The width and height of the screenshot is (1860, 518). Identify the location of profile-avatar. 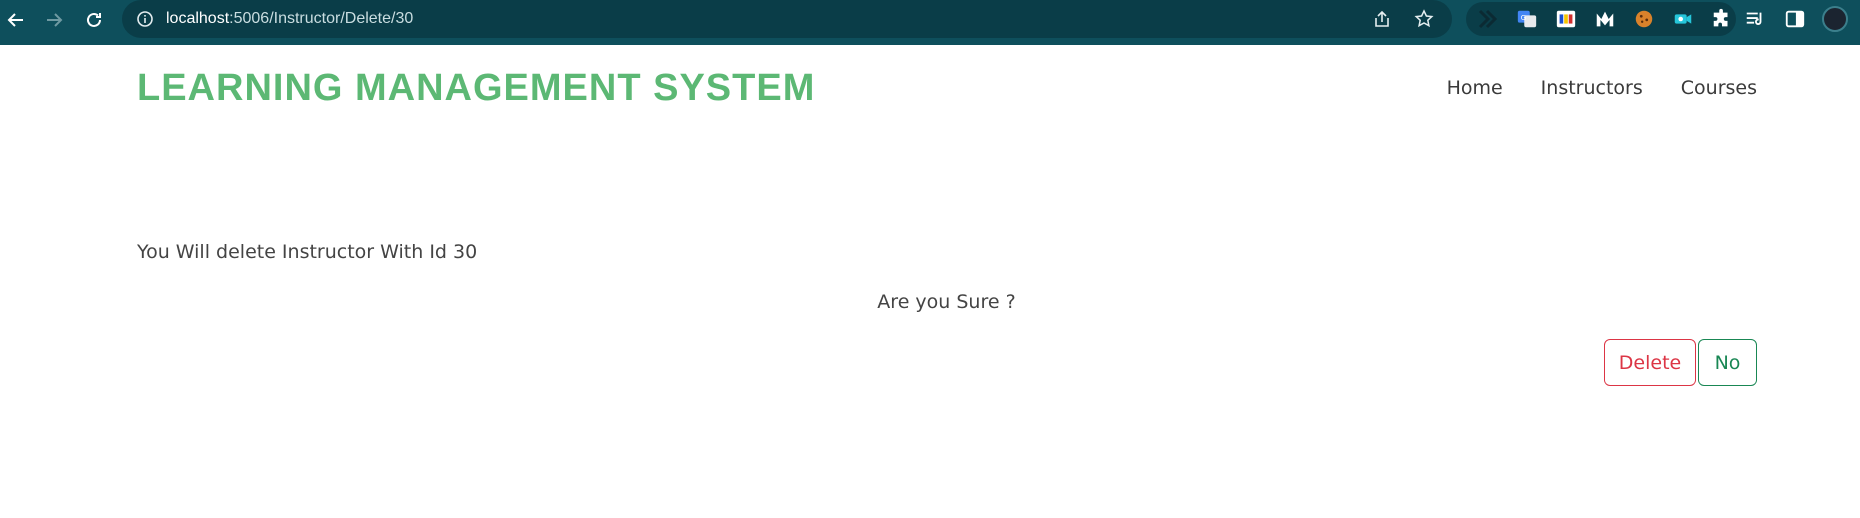
(1835, 19).